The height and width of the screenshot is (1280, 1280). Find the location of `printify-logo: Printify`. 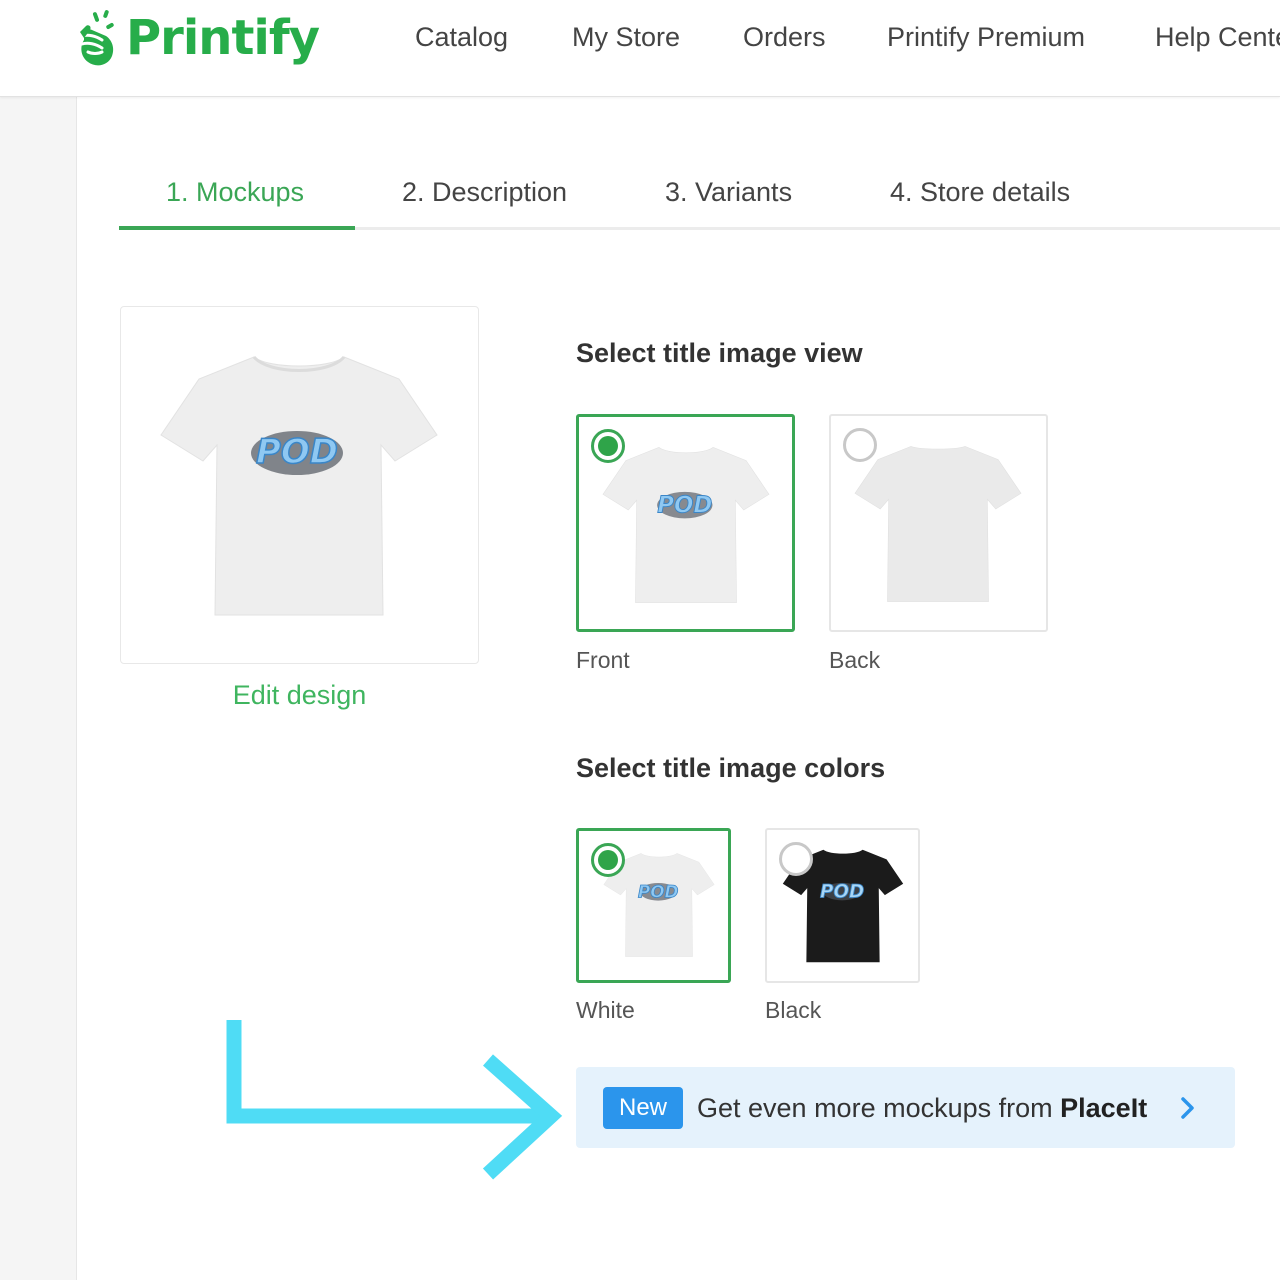

printify-logo: Printify is located at coordinates (197, 38).